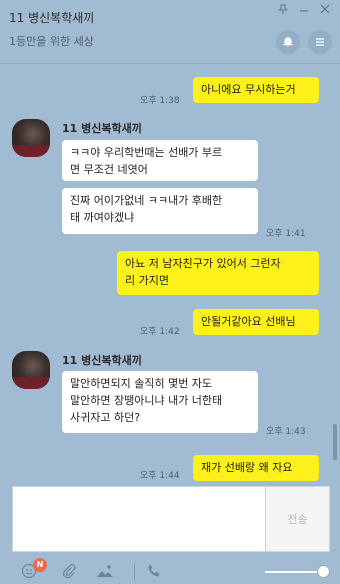  What do you see at coordinates (160, 160) in the screenshot?
I see `incoming-message: ㅋㅋ야 우리학번때는 선배가 부르 면 무조건 네엿어` at bounding box center [160, 160].